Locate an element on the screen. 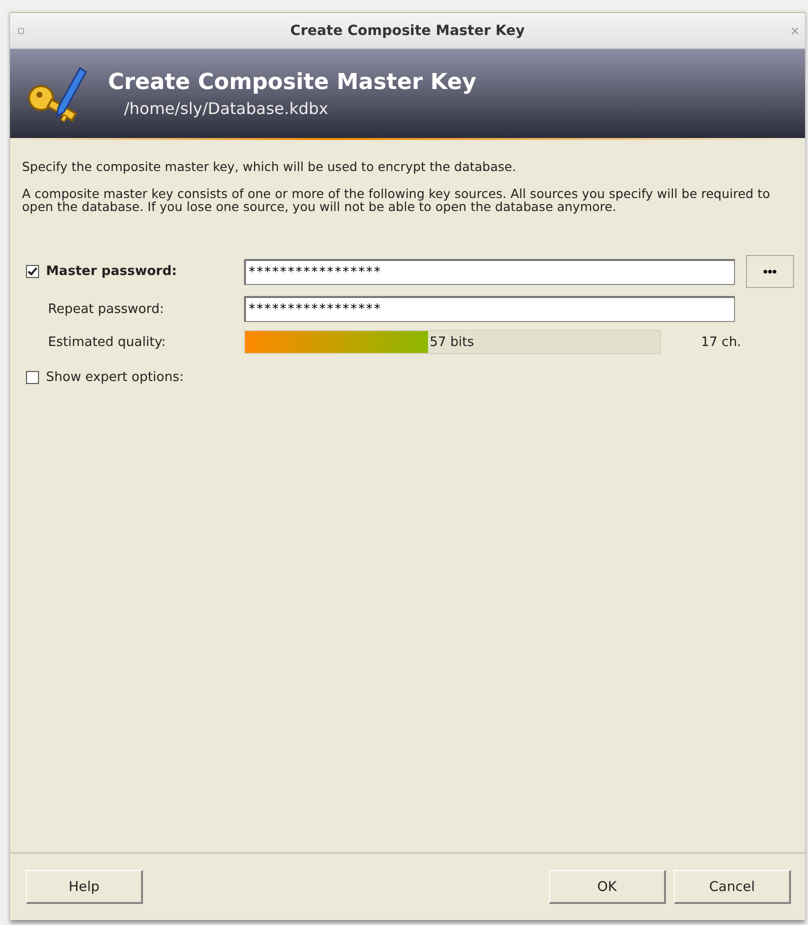 The height and width of the screenshot is (925, 808). intro-text: Specify the composite master key, which will be used to encrypt the database. is located at coordinates (270, 166).